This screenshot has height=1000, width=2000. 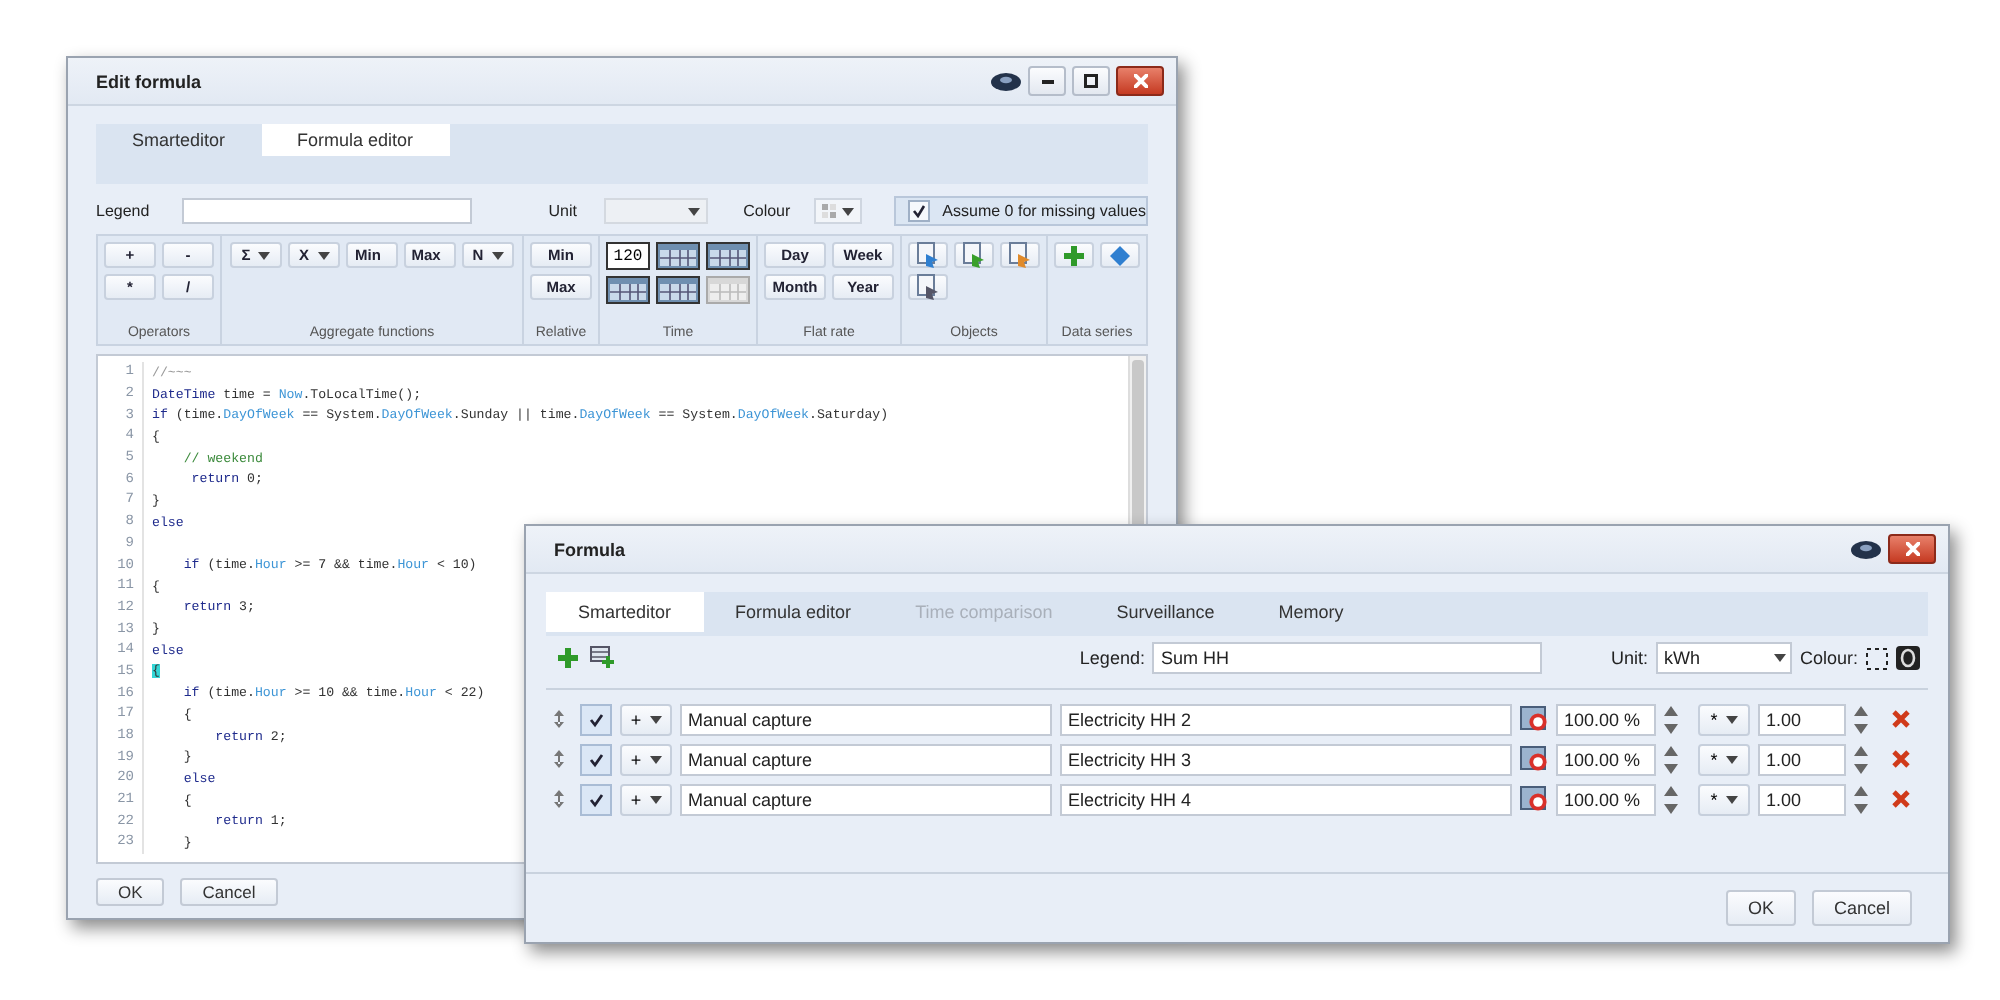 I want to click on unit-dropdown: kWh, so click(x=1723, y=658).